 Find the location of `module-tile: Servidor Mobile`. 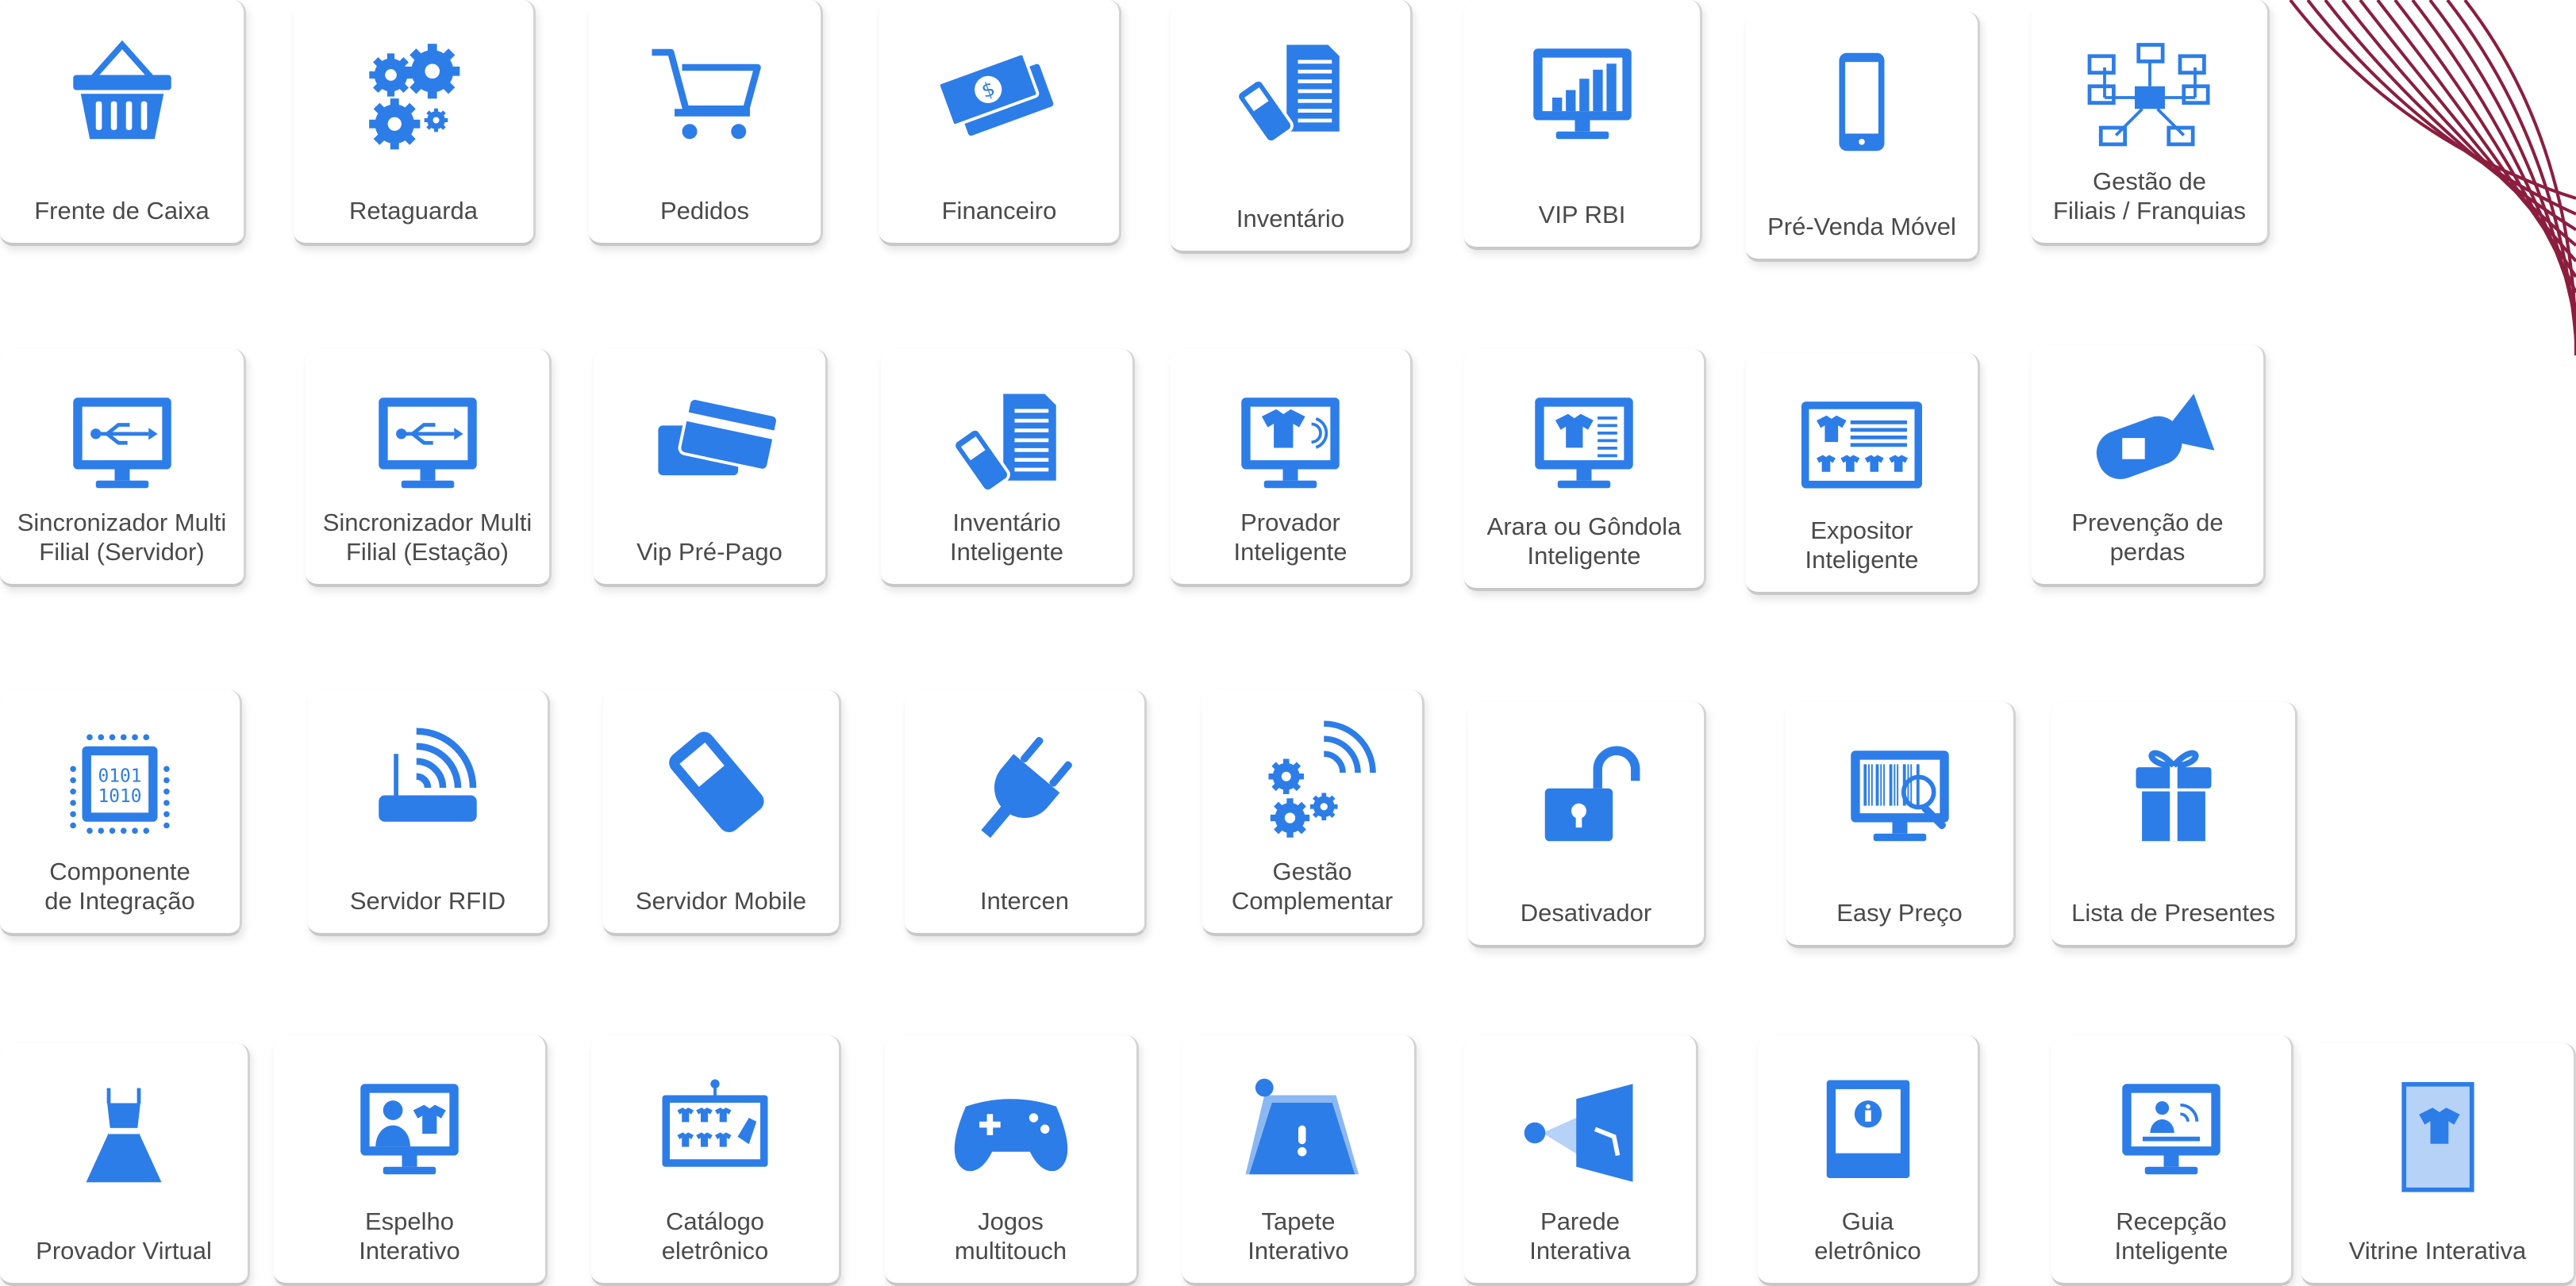

module-tile: Servidor Mobile is located at coordinates (722, 813).